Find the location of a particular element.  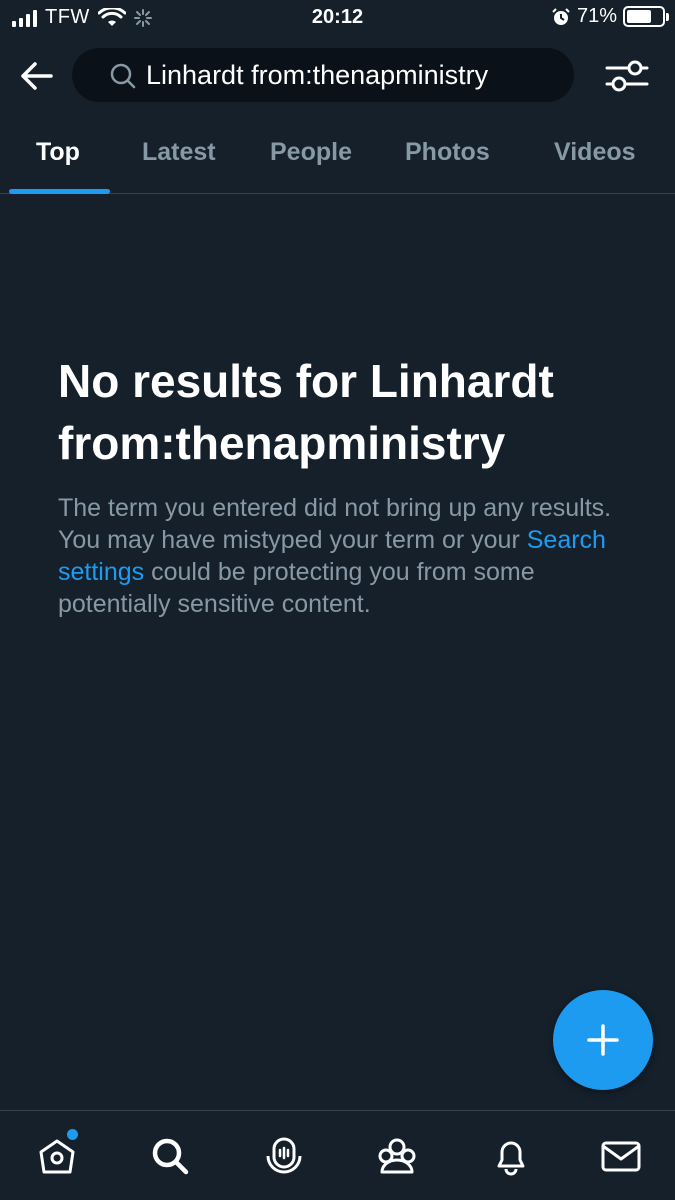

nav-search is located at coordinates (170, 1156).